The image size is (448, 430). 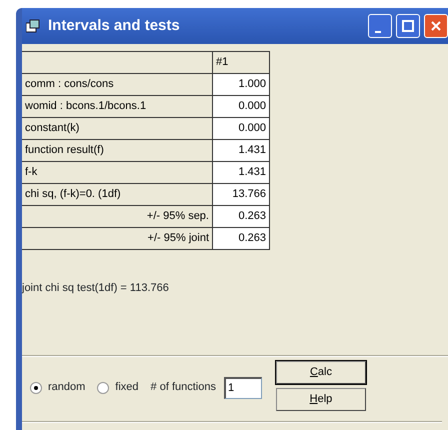 I want to click on maximize-icon, so click(x=408, y=26).